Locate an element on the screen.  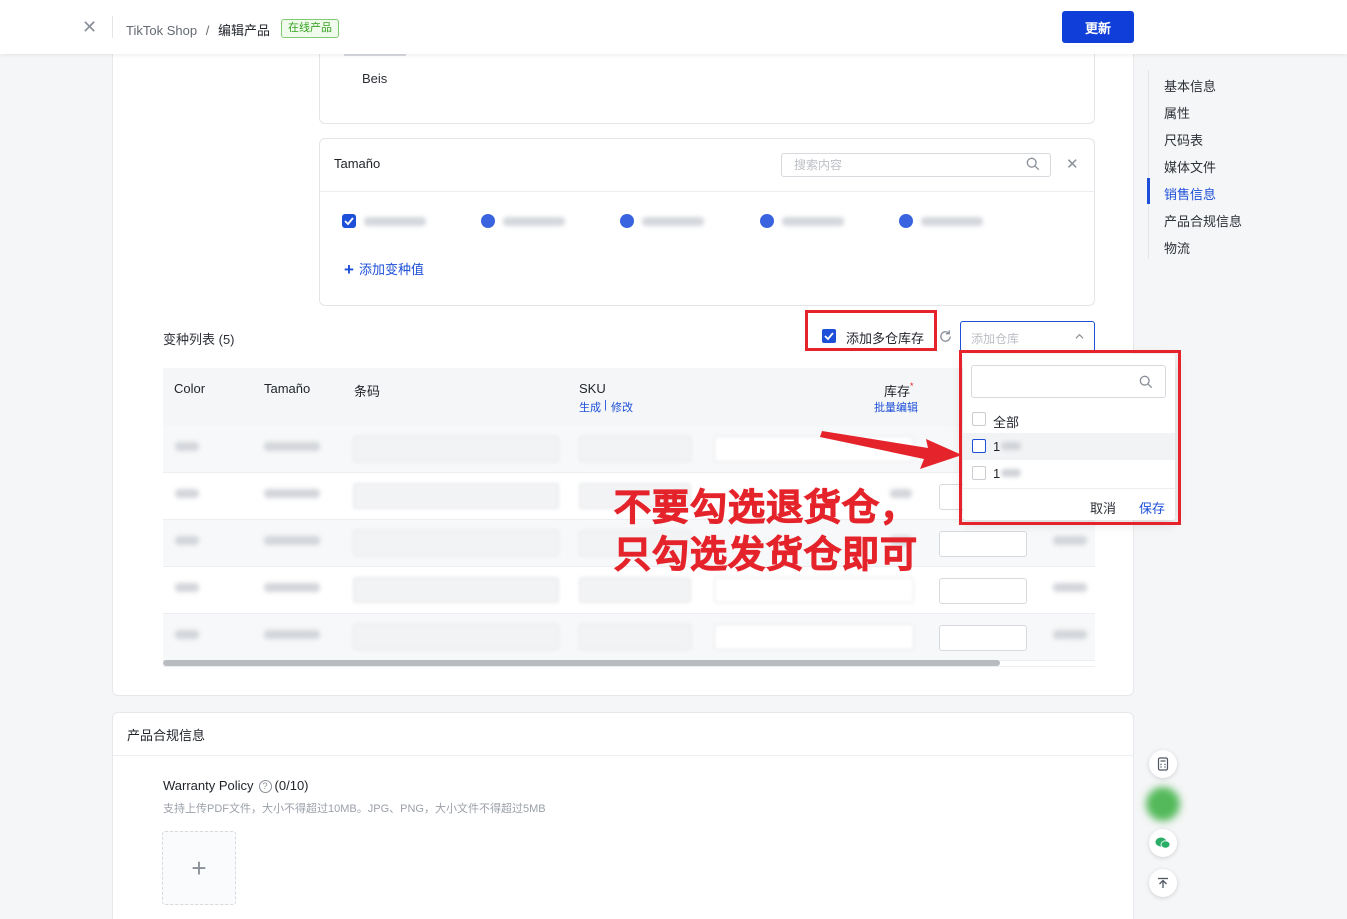
col-size: Tamaño is located at coordinates (287, 388).